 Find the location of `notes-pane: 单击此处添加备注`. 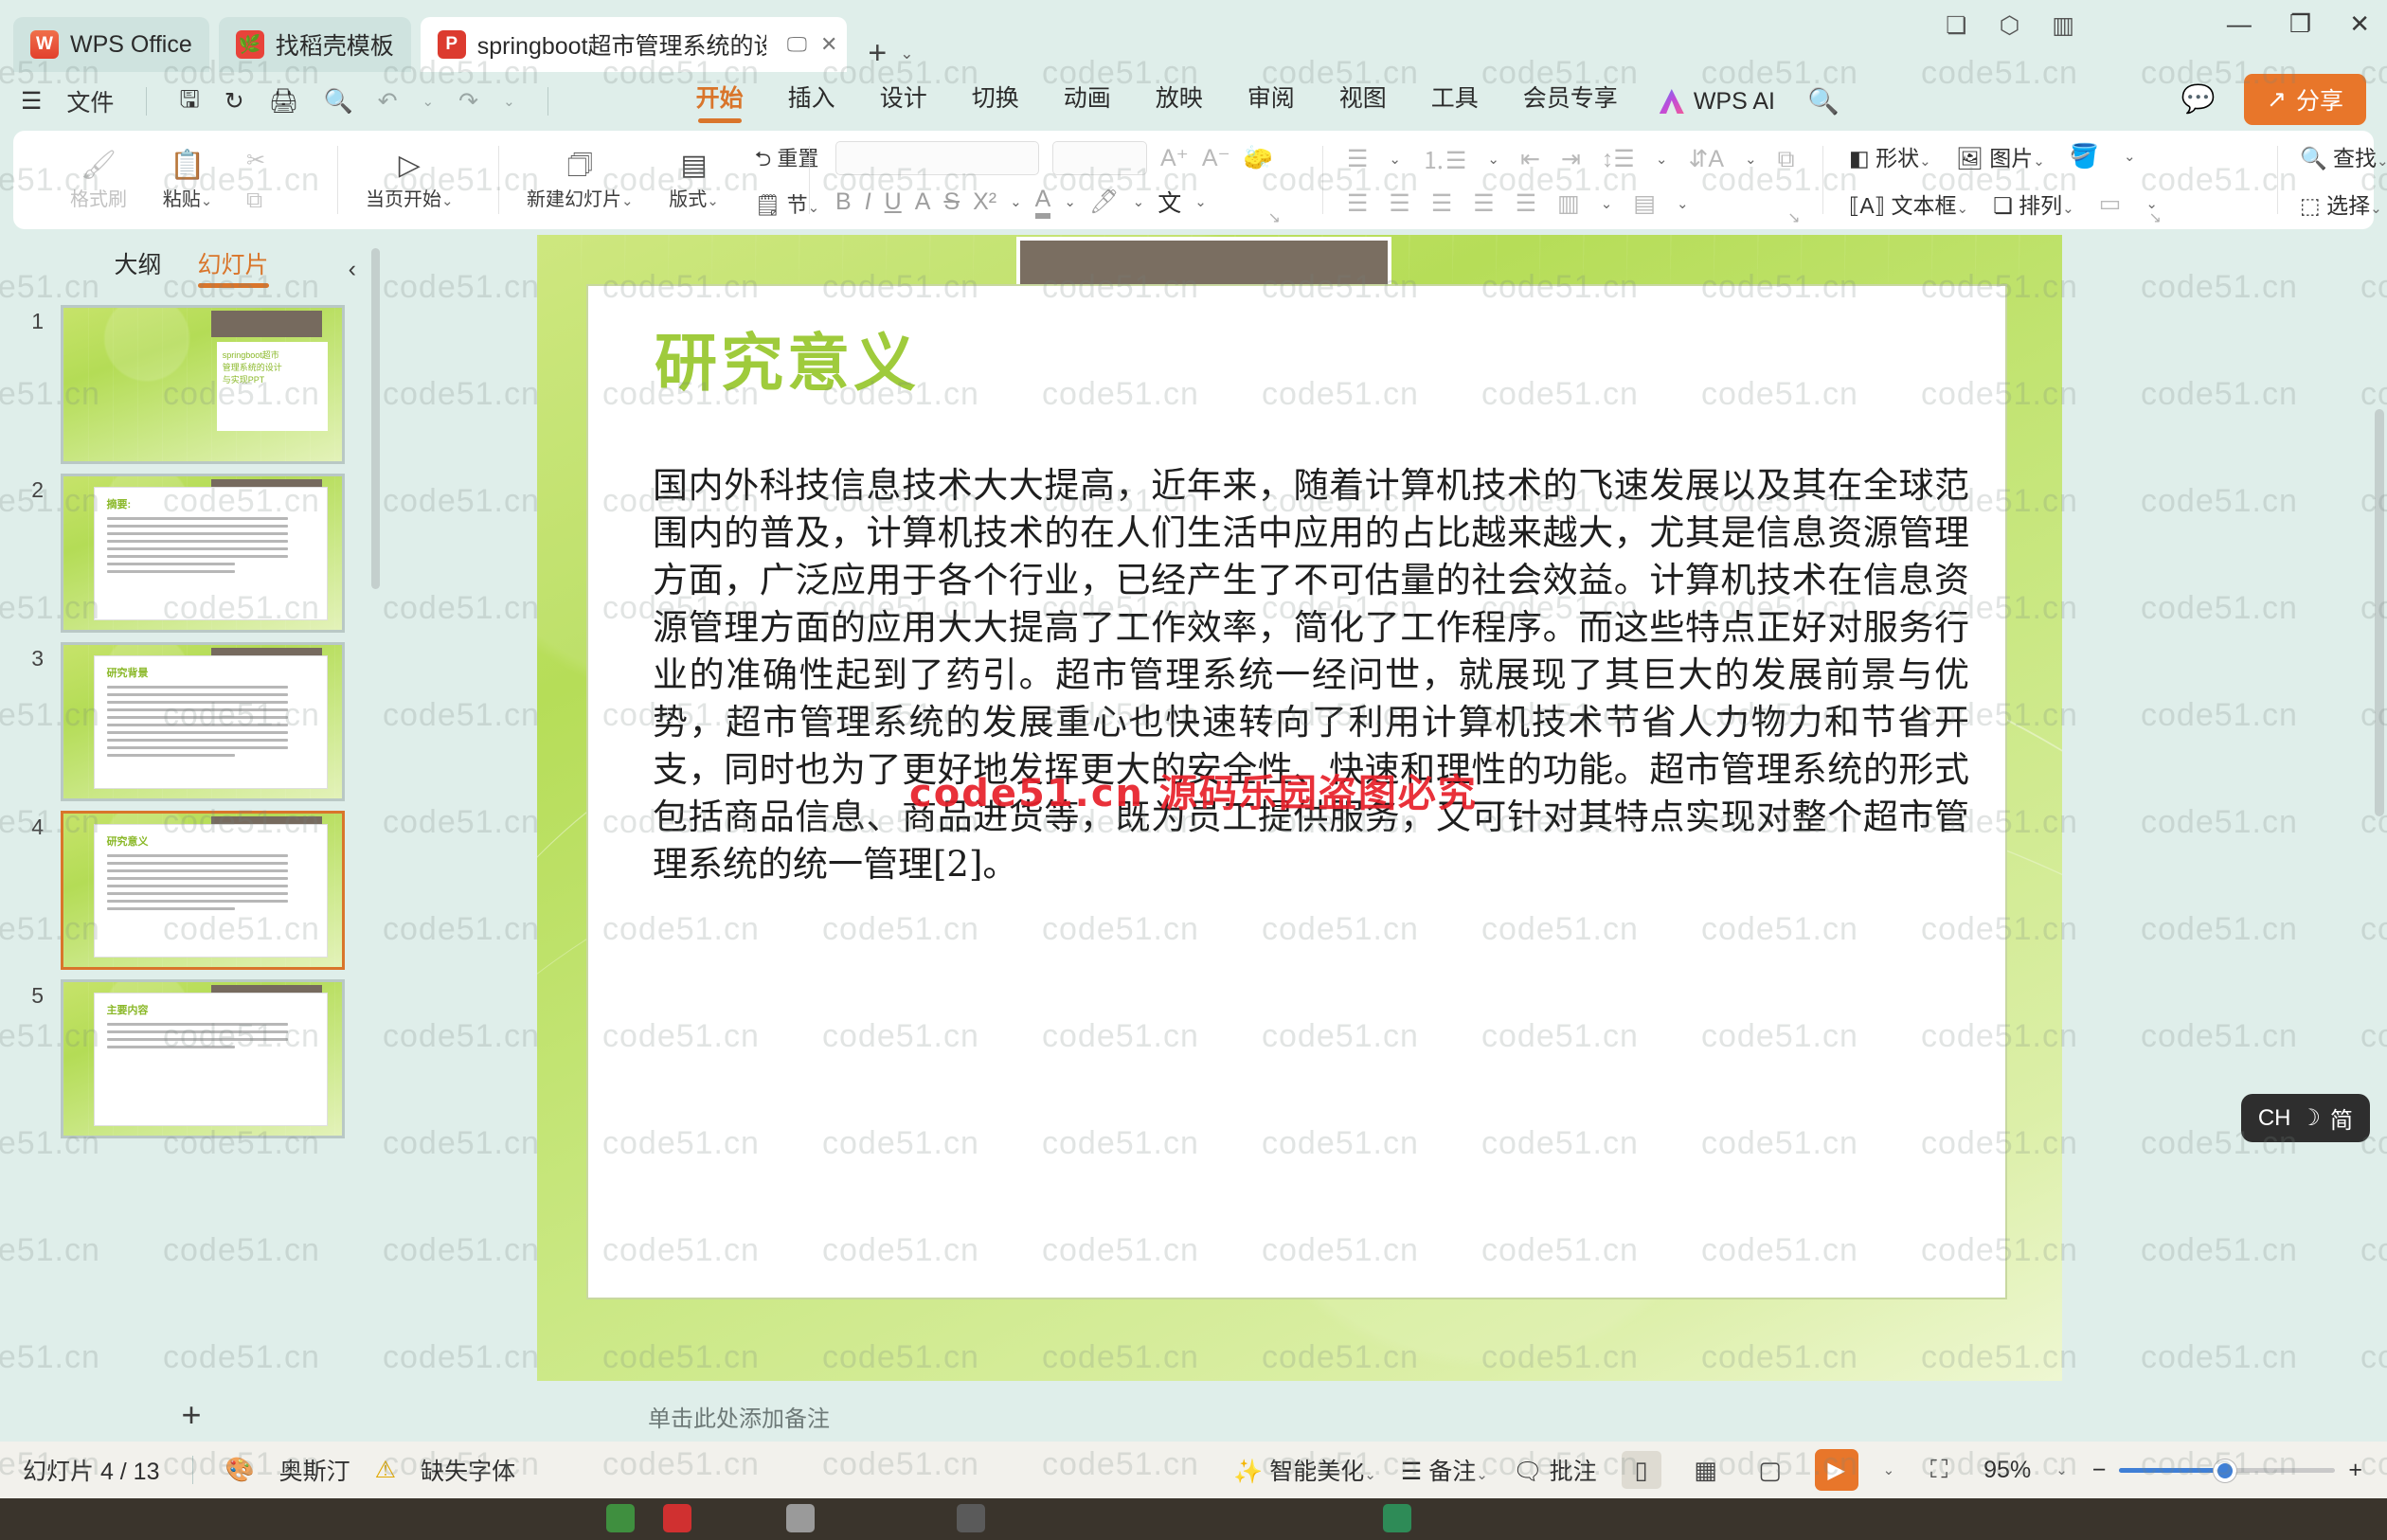

notes-pane: 单击此处添加备注 is located at coordinates (1385, 1415).